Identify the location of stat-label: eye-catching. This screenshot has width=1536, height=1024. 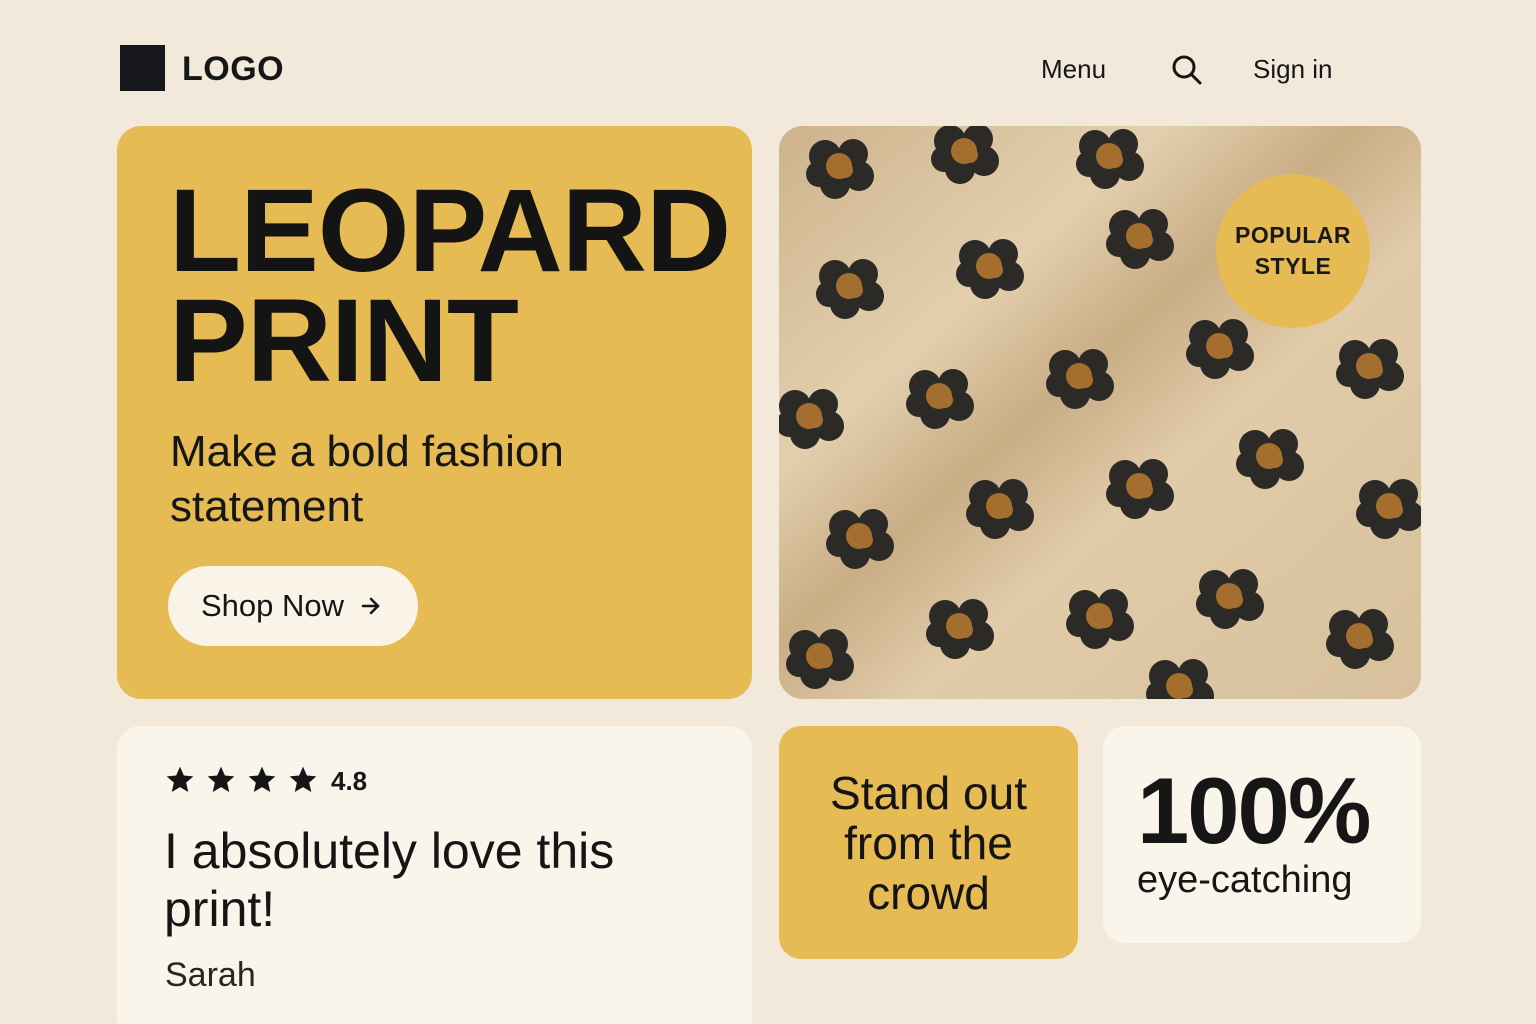
(1245, 880).